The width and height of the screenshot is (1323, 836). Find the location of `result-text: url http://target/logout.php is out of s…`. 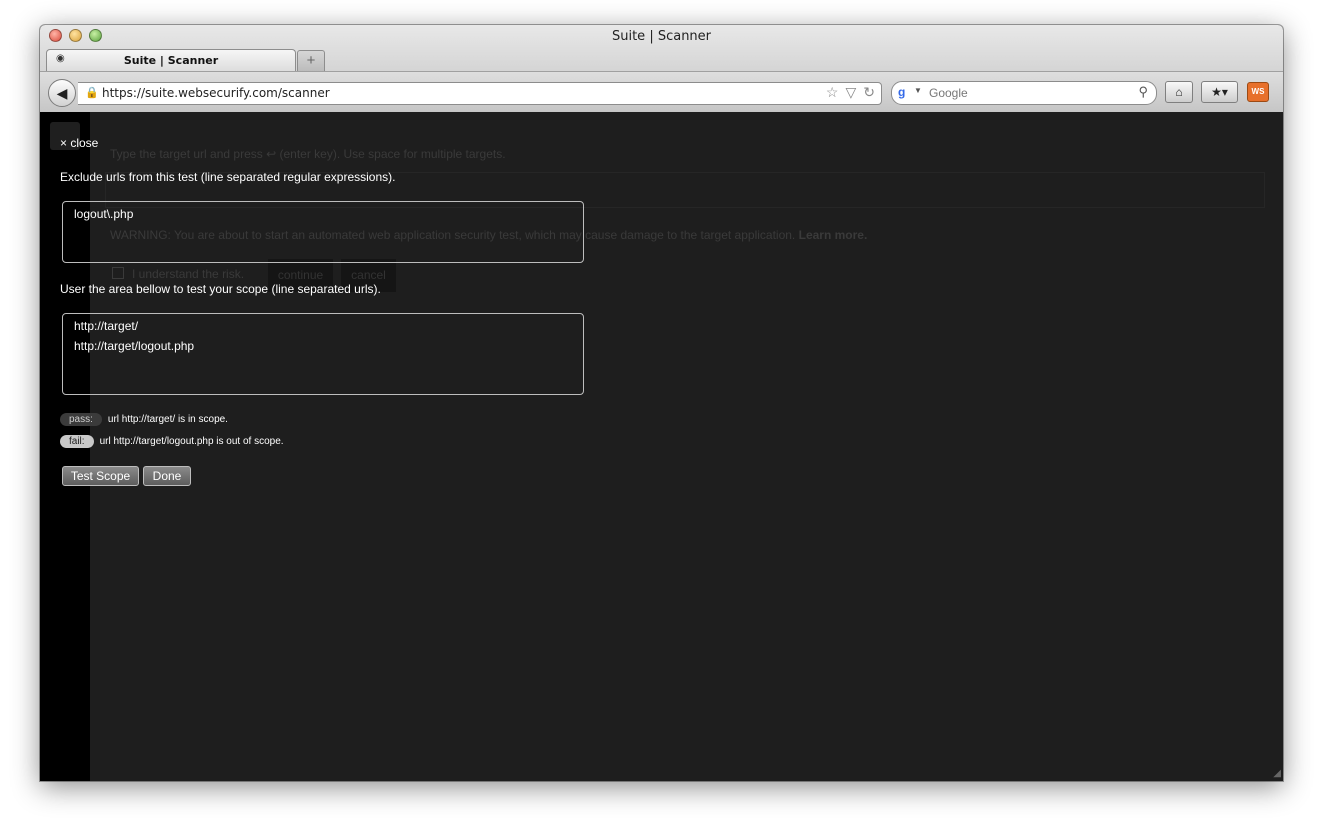

result-text: url http://target/logout.php is out of s… is located at coordinates (191, 441).